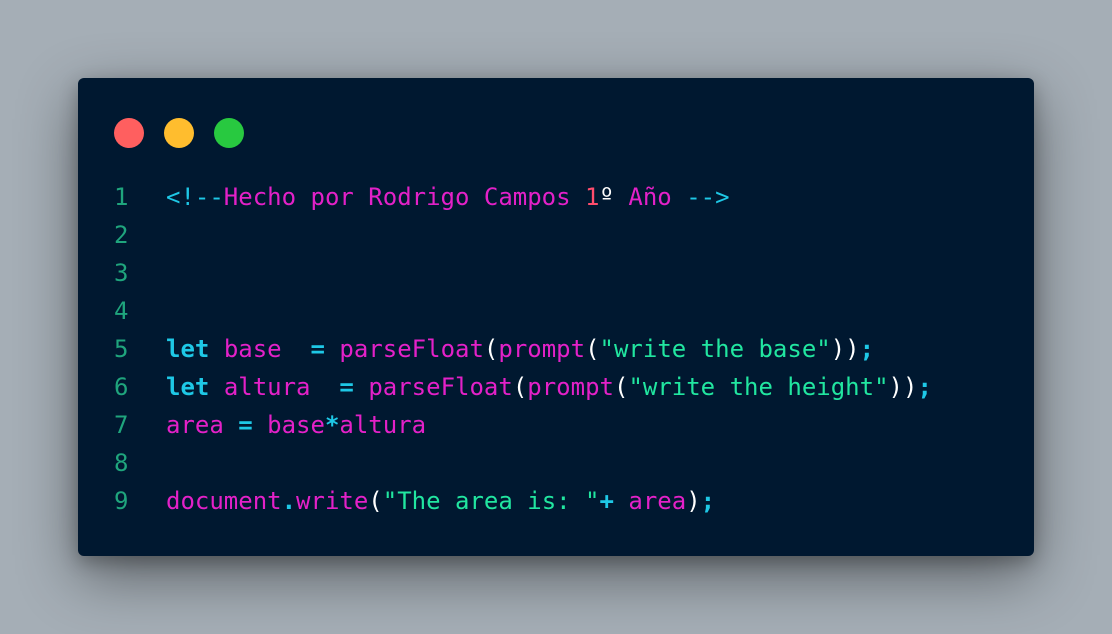 This screenshot has height=634, width=1112. I want to click on code-line: 8, so click(523, 463).